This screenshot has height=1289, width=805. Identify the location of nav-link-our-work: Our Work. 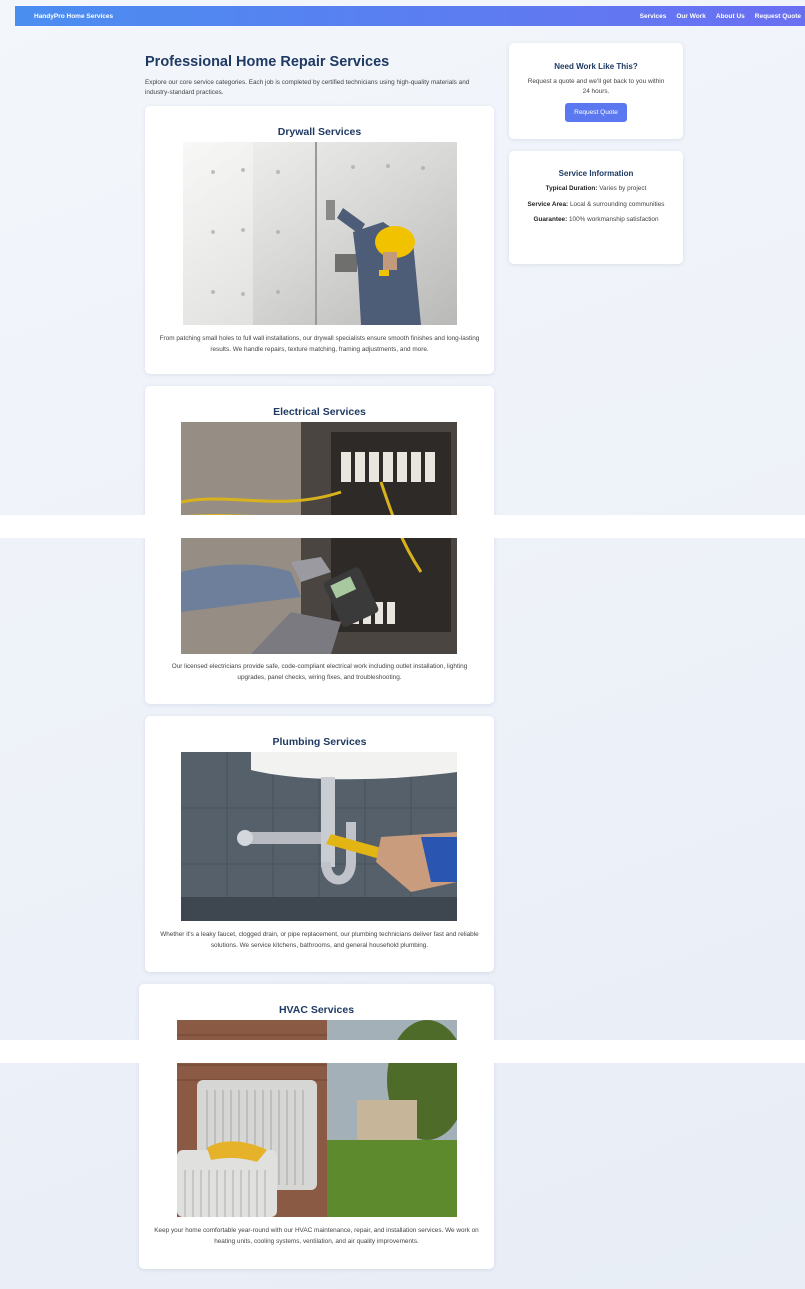
(691, 16).